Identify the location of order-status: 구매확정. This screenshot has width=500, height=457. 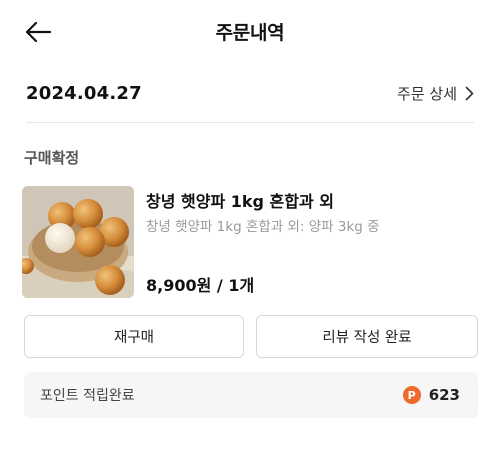
(52, 158).